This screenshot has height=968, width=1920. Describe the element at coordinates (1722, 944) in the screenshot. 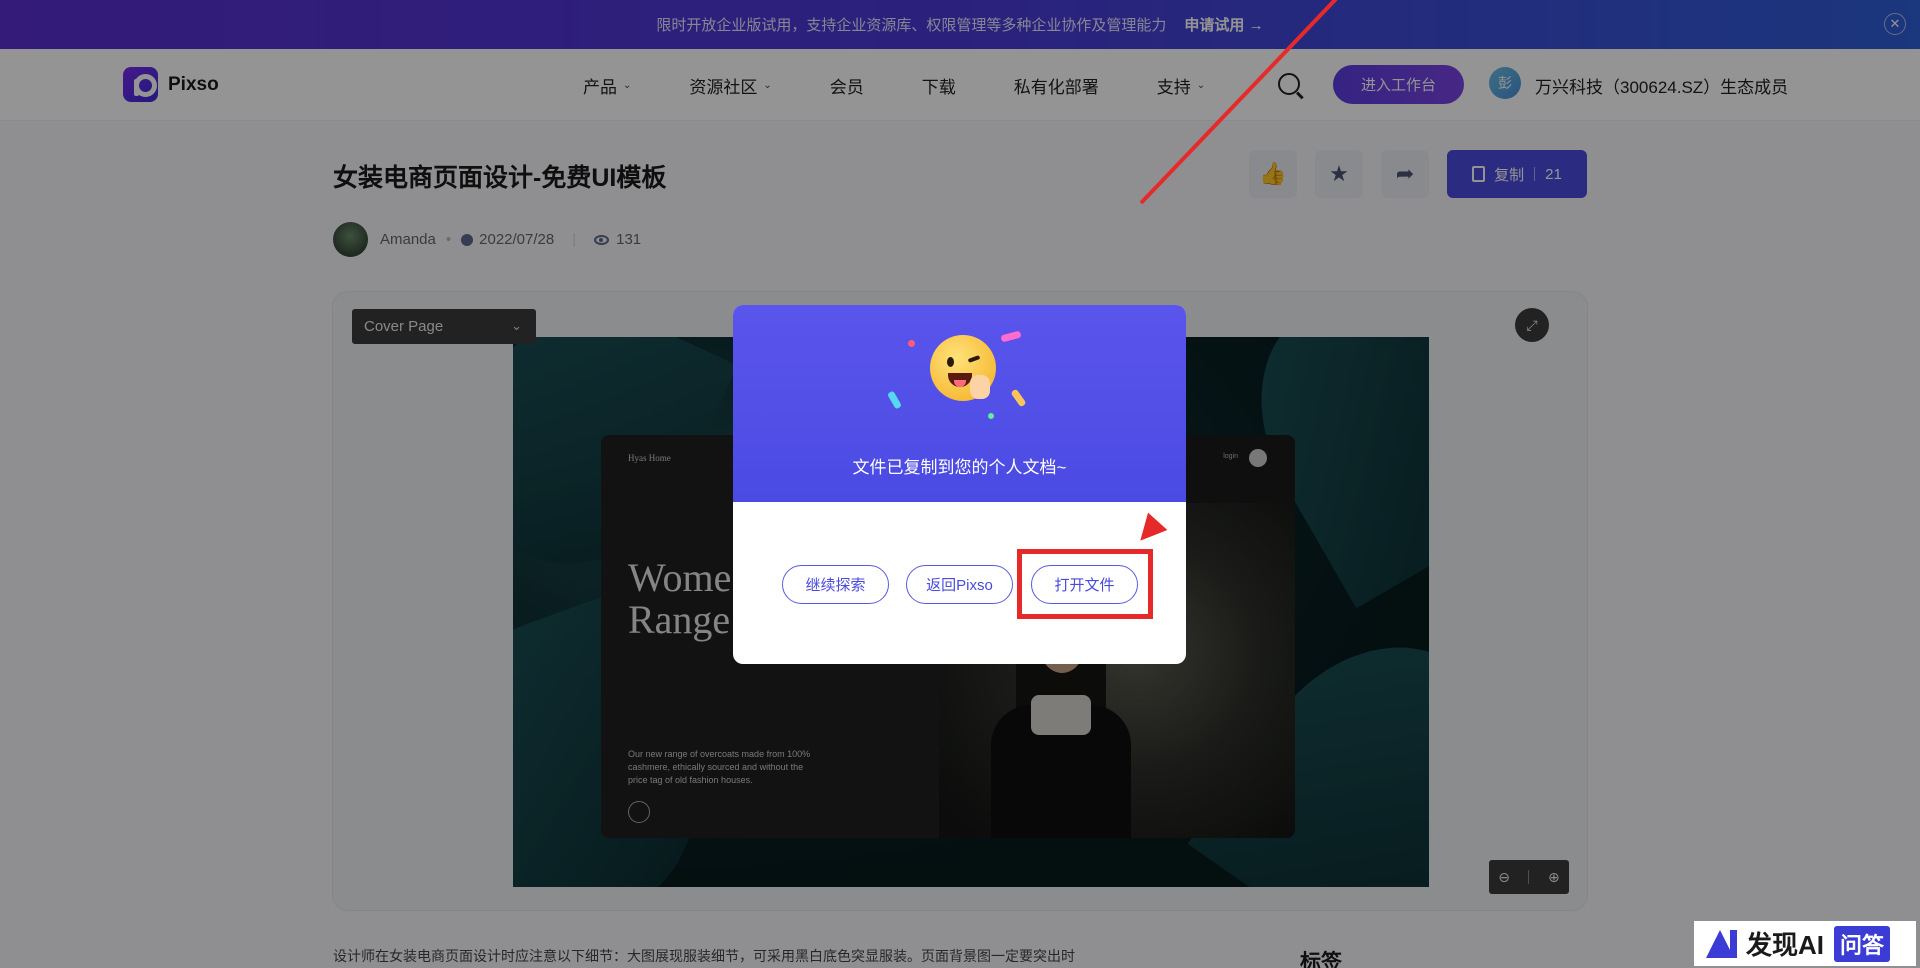

I see `ai-logo-icon` at that location.